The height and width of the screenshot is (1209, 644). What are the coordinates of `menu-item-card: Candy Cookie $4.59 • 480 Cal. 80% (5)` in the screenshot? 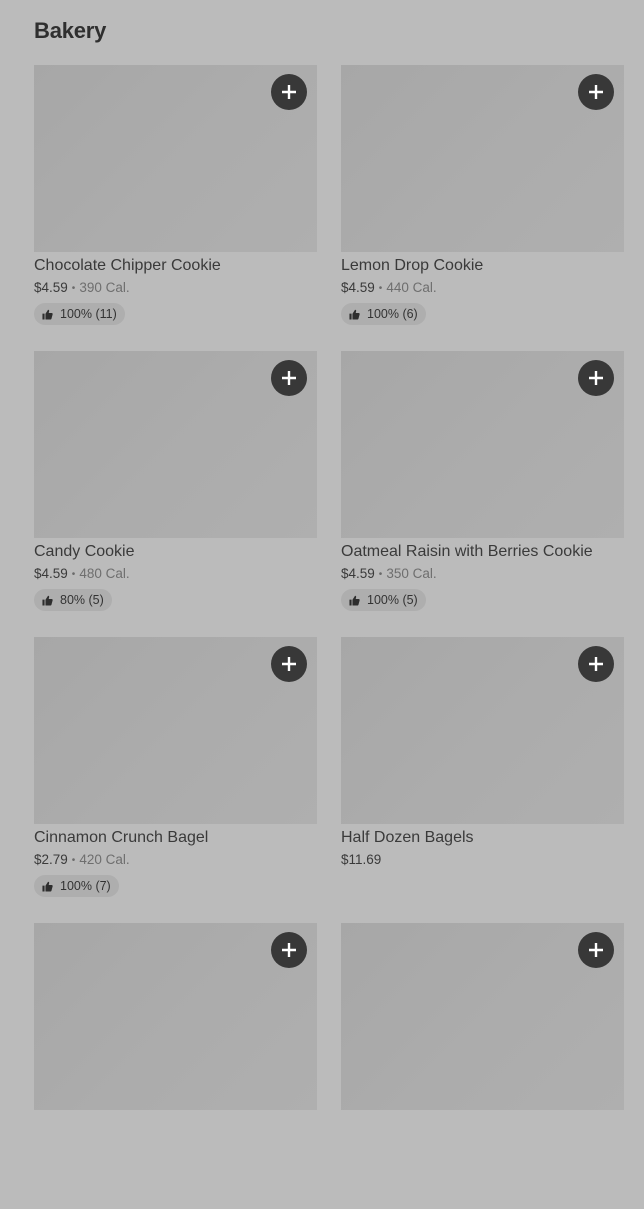 It's located at (175, 494).